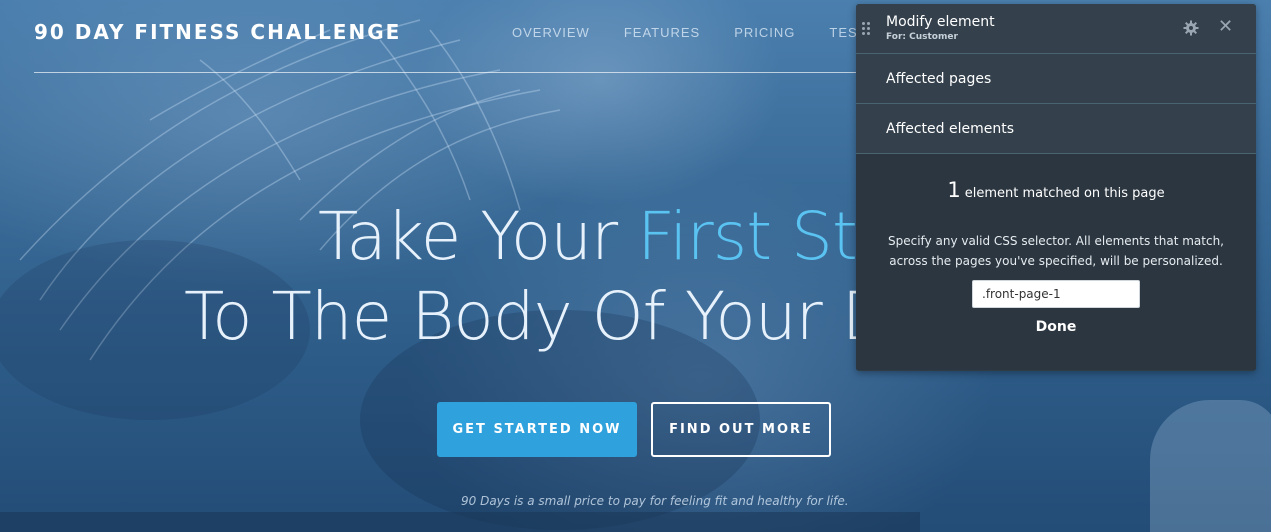  I want to click on css-selector-input, so click(1056, 294).